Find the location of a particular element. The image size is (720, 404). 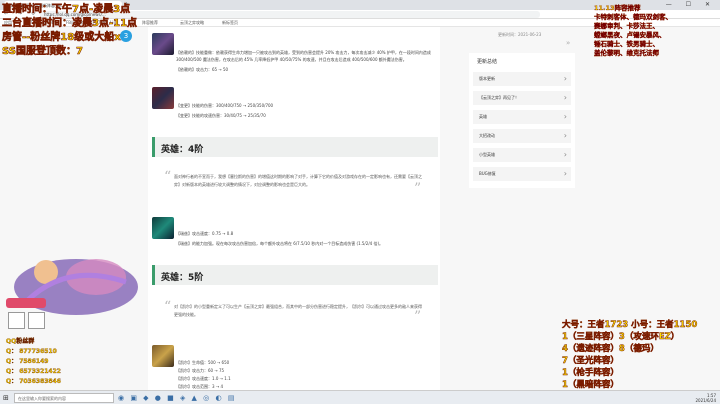

sidebar-title: 更新总结 is located at coordinates (487, 62).